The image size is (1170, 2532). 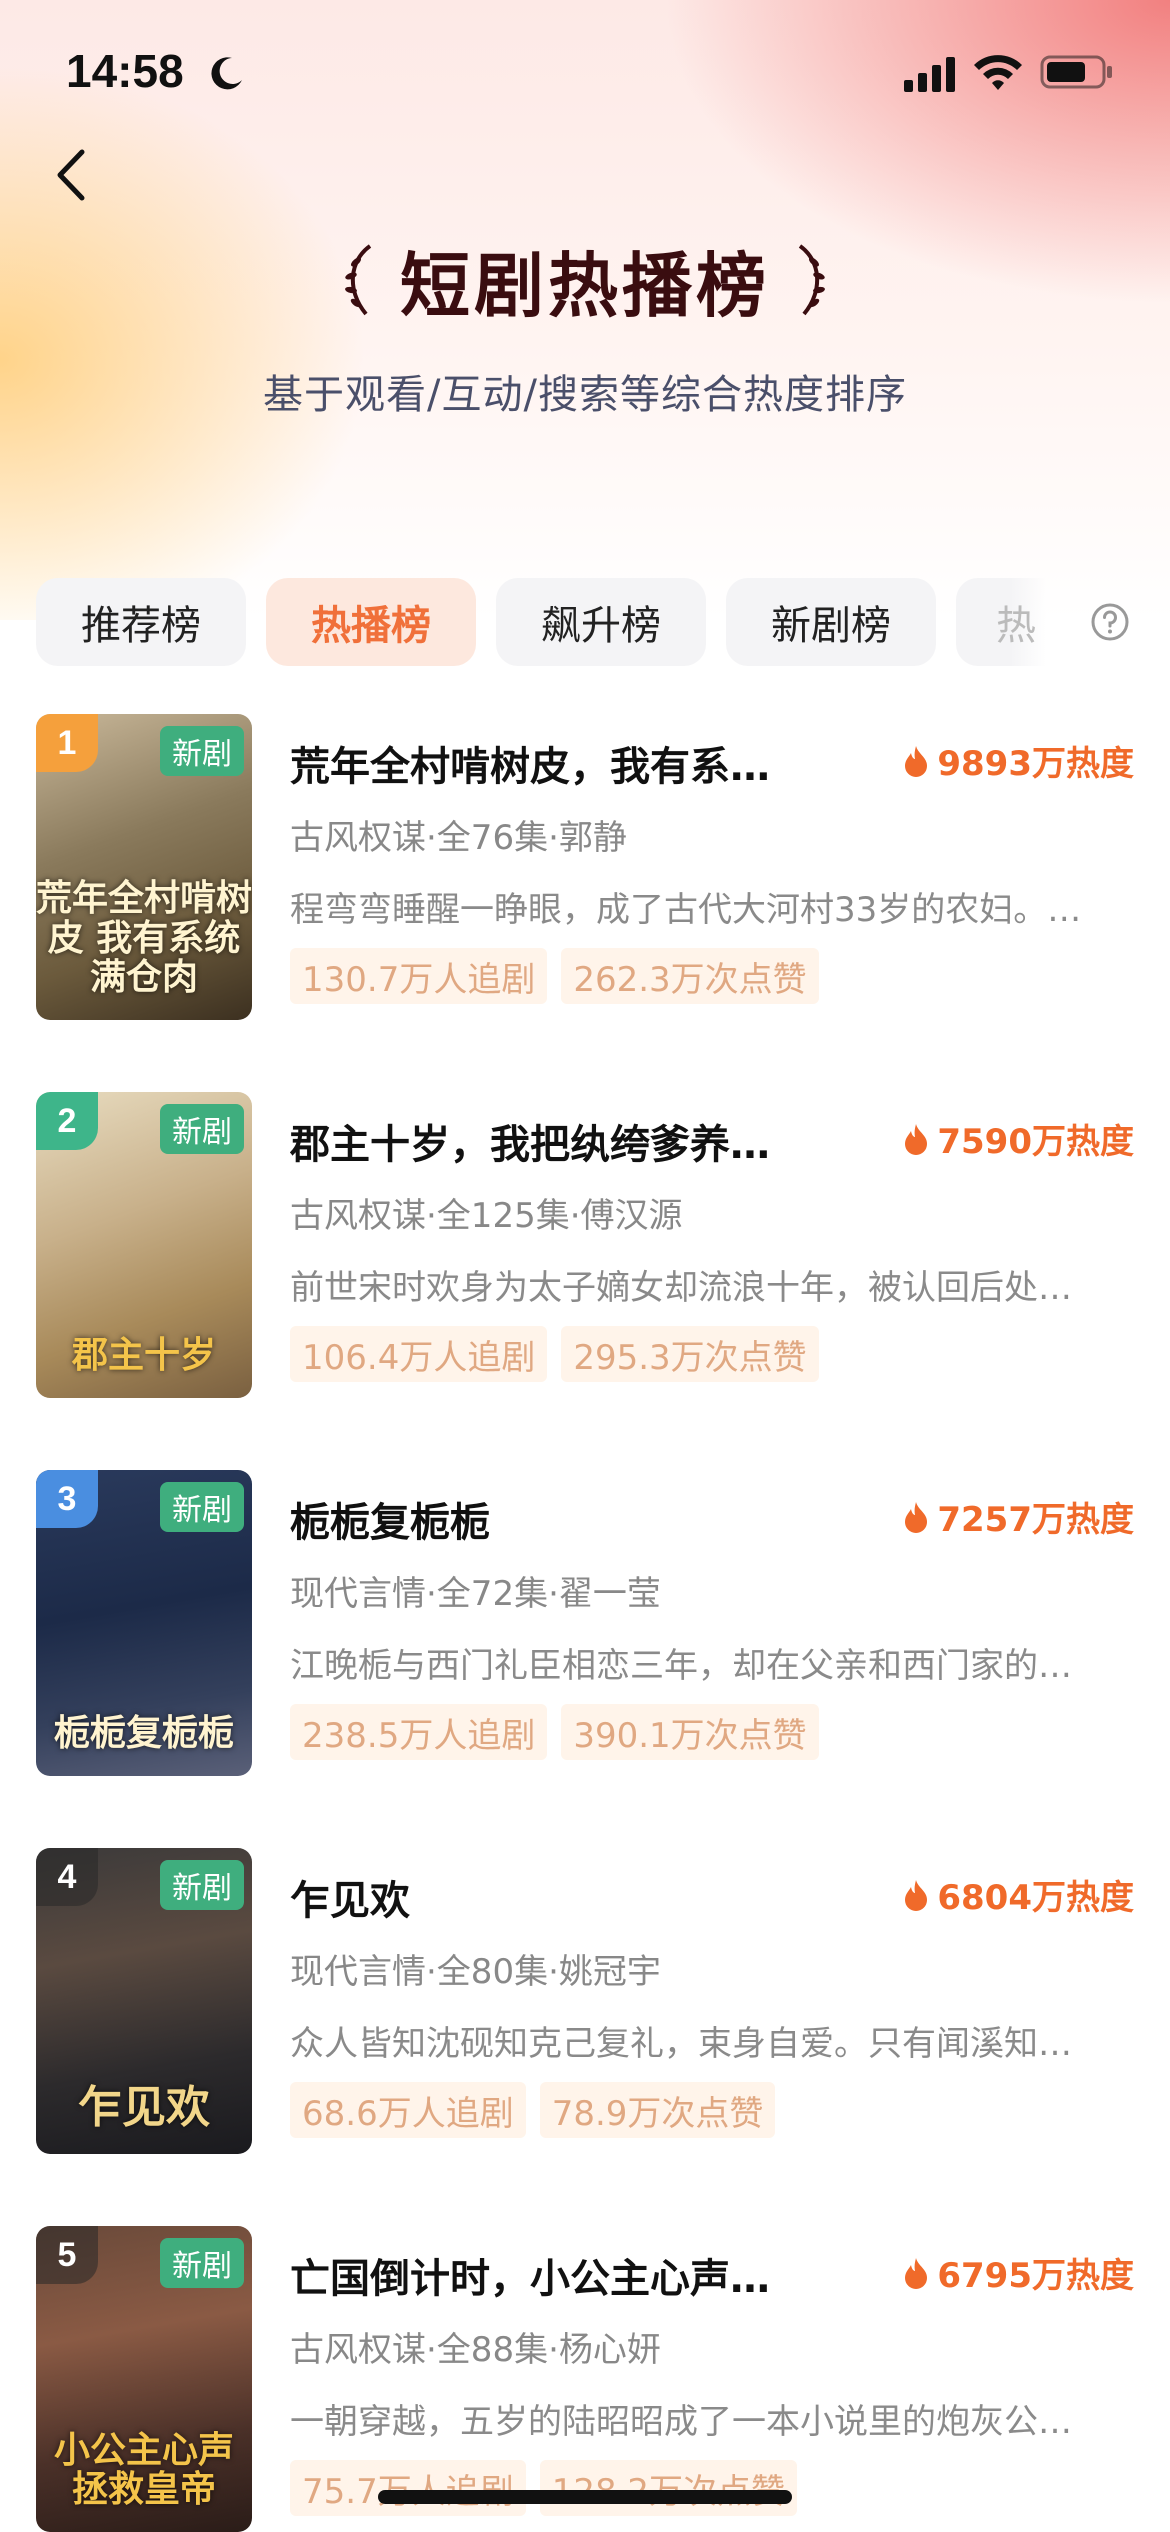 I want to click on tab-new: 新剧榜, so click(x=831, y=622).